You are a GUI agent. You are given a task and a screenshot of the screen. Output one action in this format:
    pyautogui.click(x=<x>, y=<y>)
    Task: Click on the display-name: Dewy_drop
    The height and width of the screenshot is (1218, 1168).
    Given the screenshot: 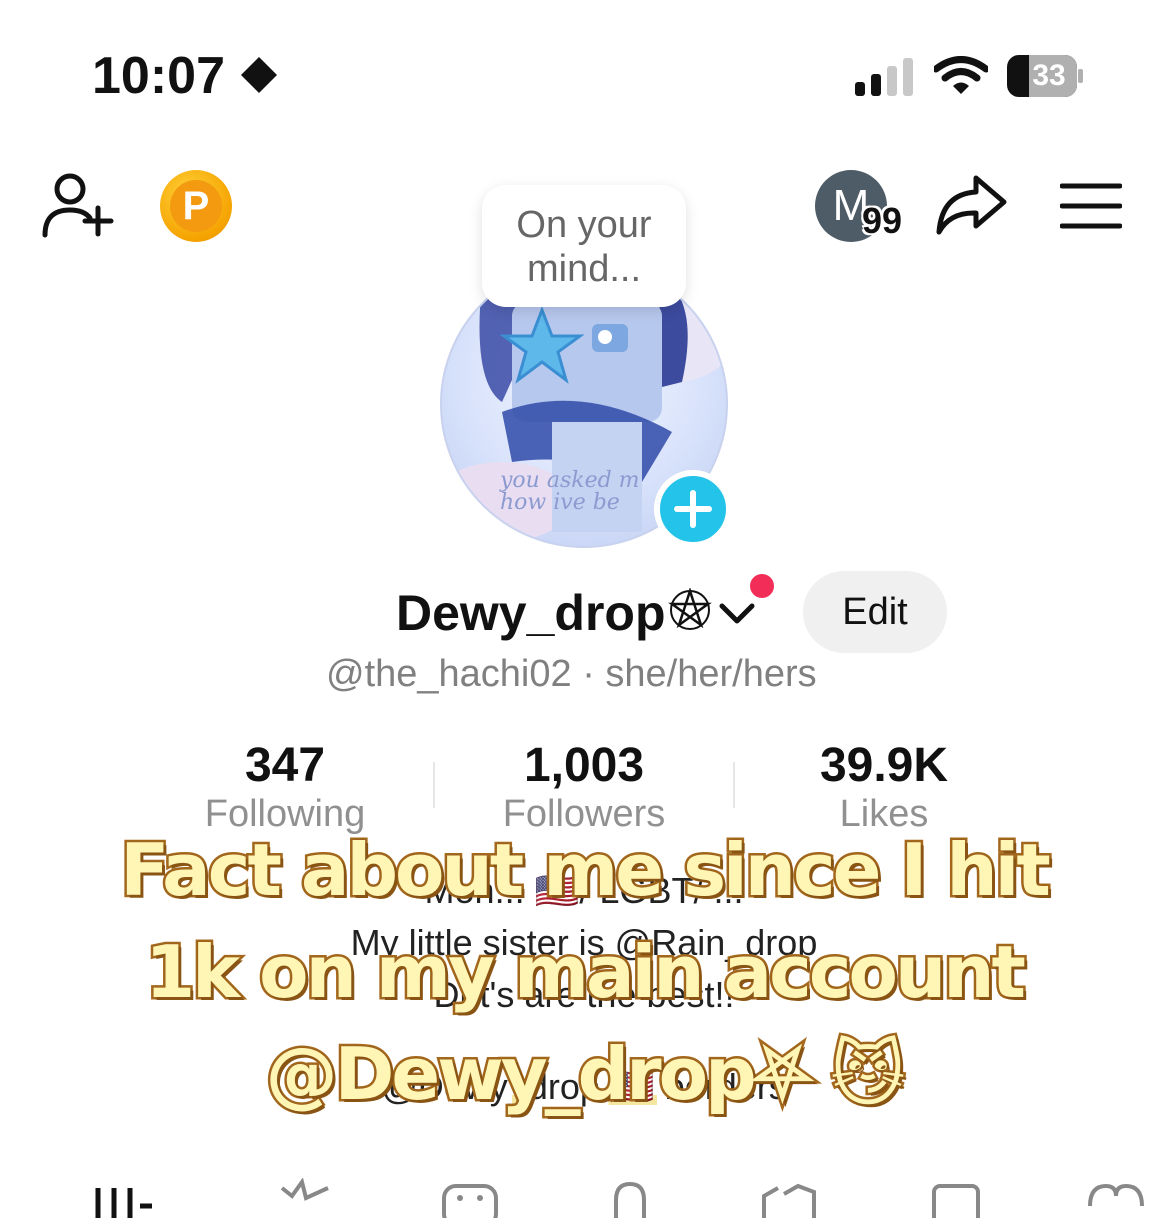 What is the action you would take?
    pyautogui.click(x=531, y=613)
    